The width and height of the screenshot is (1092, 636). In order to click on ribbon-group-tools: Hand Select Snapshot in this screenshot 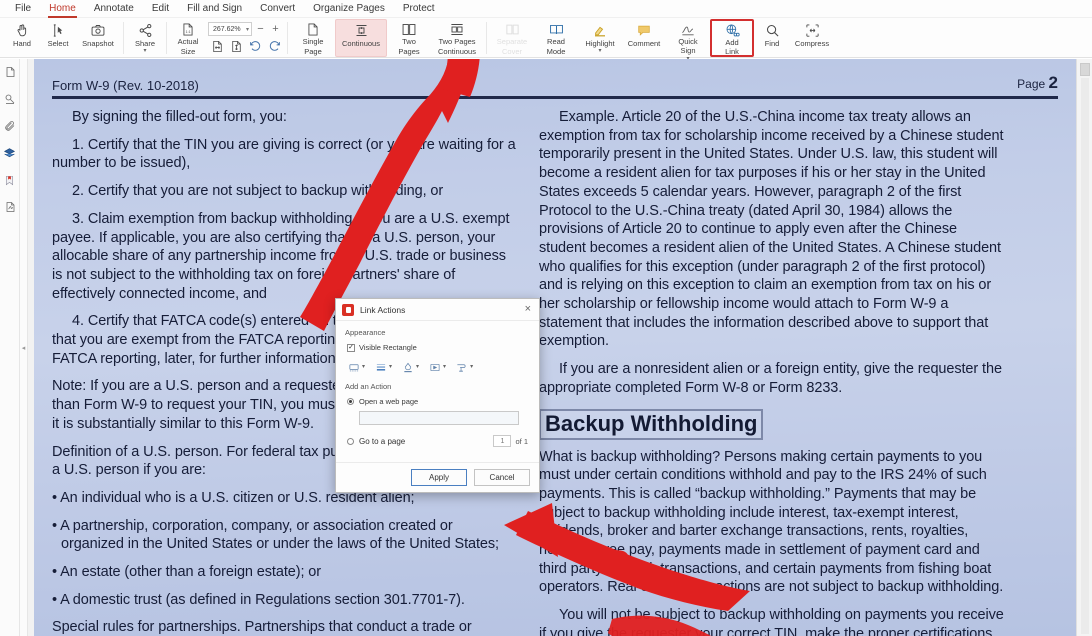, I will do `click(62, 38)`.